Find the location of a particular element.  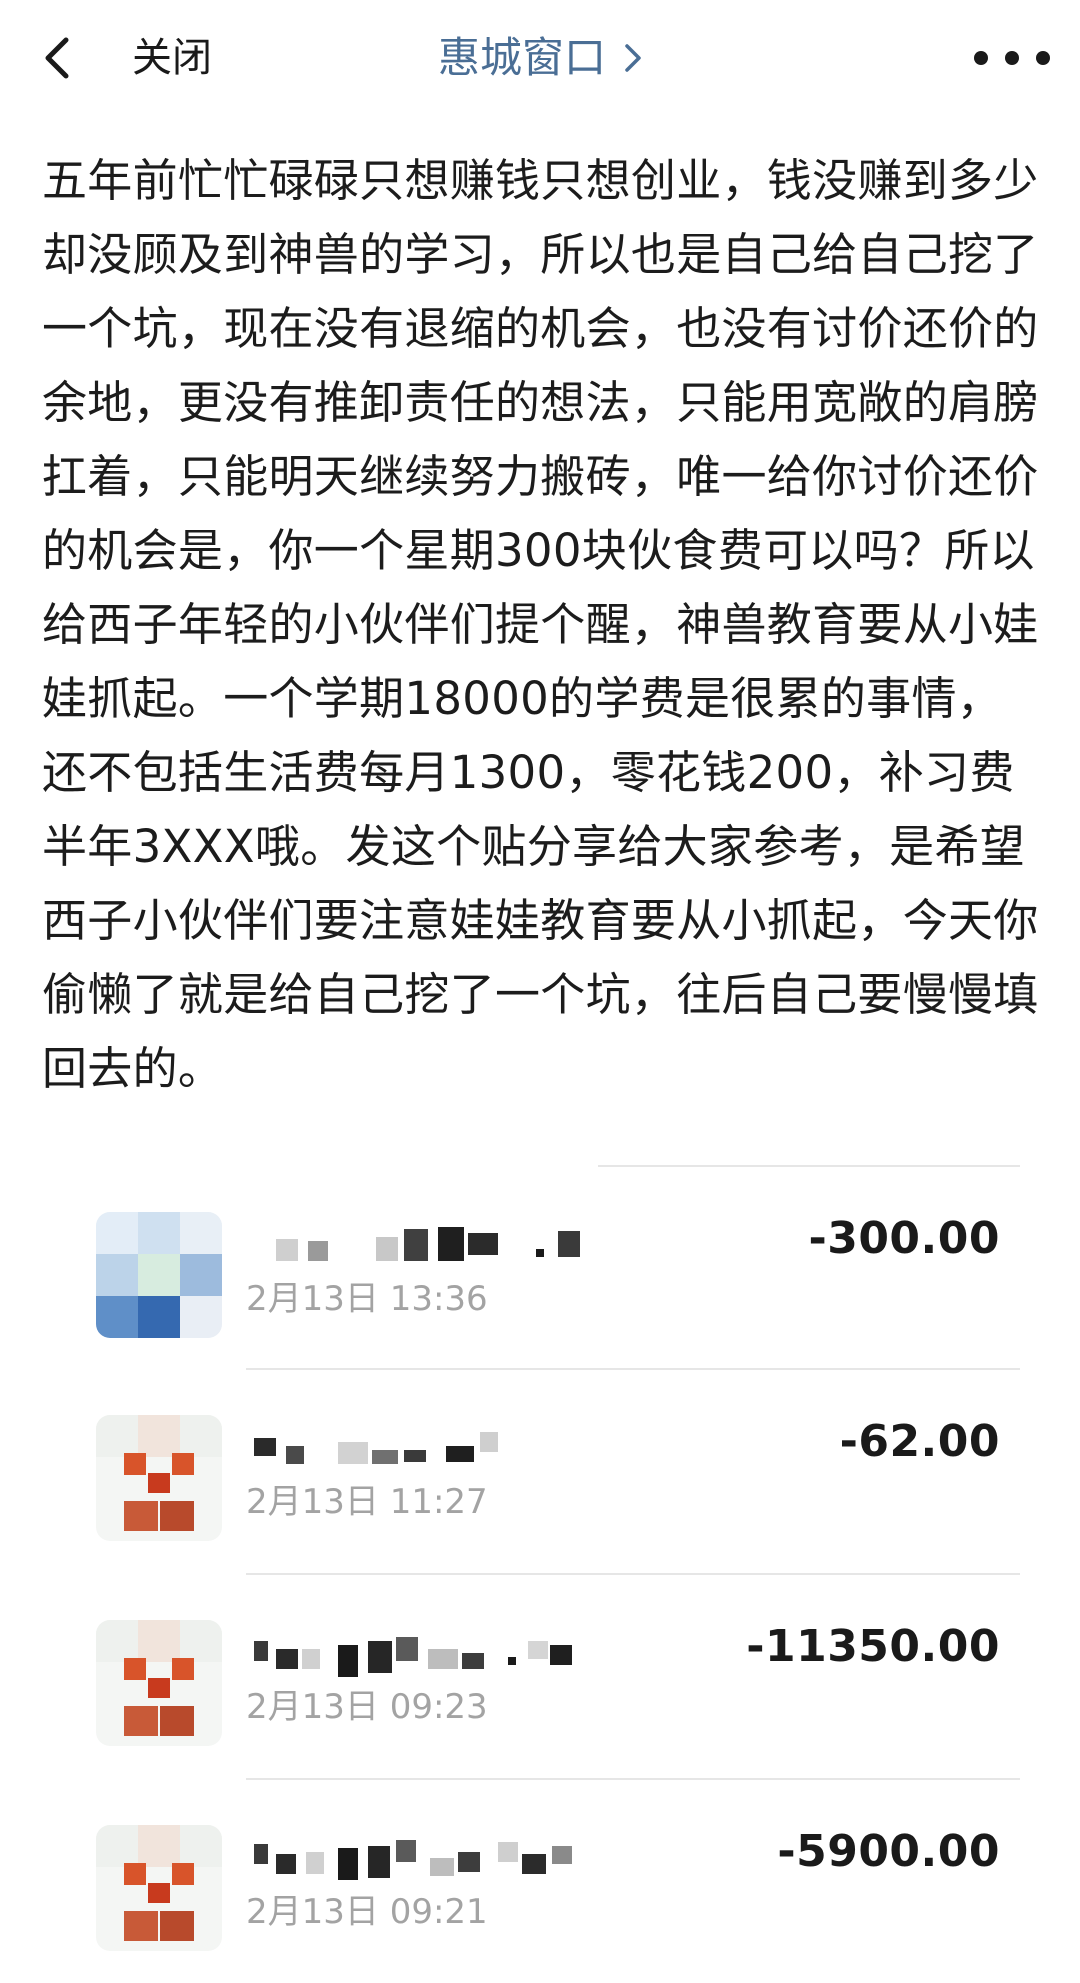

transaction-time: 2月13日 09:23 is located at coordinates (367, 1707).